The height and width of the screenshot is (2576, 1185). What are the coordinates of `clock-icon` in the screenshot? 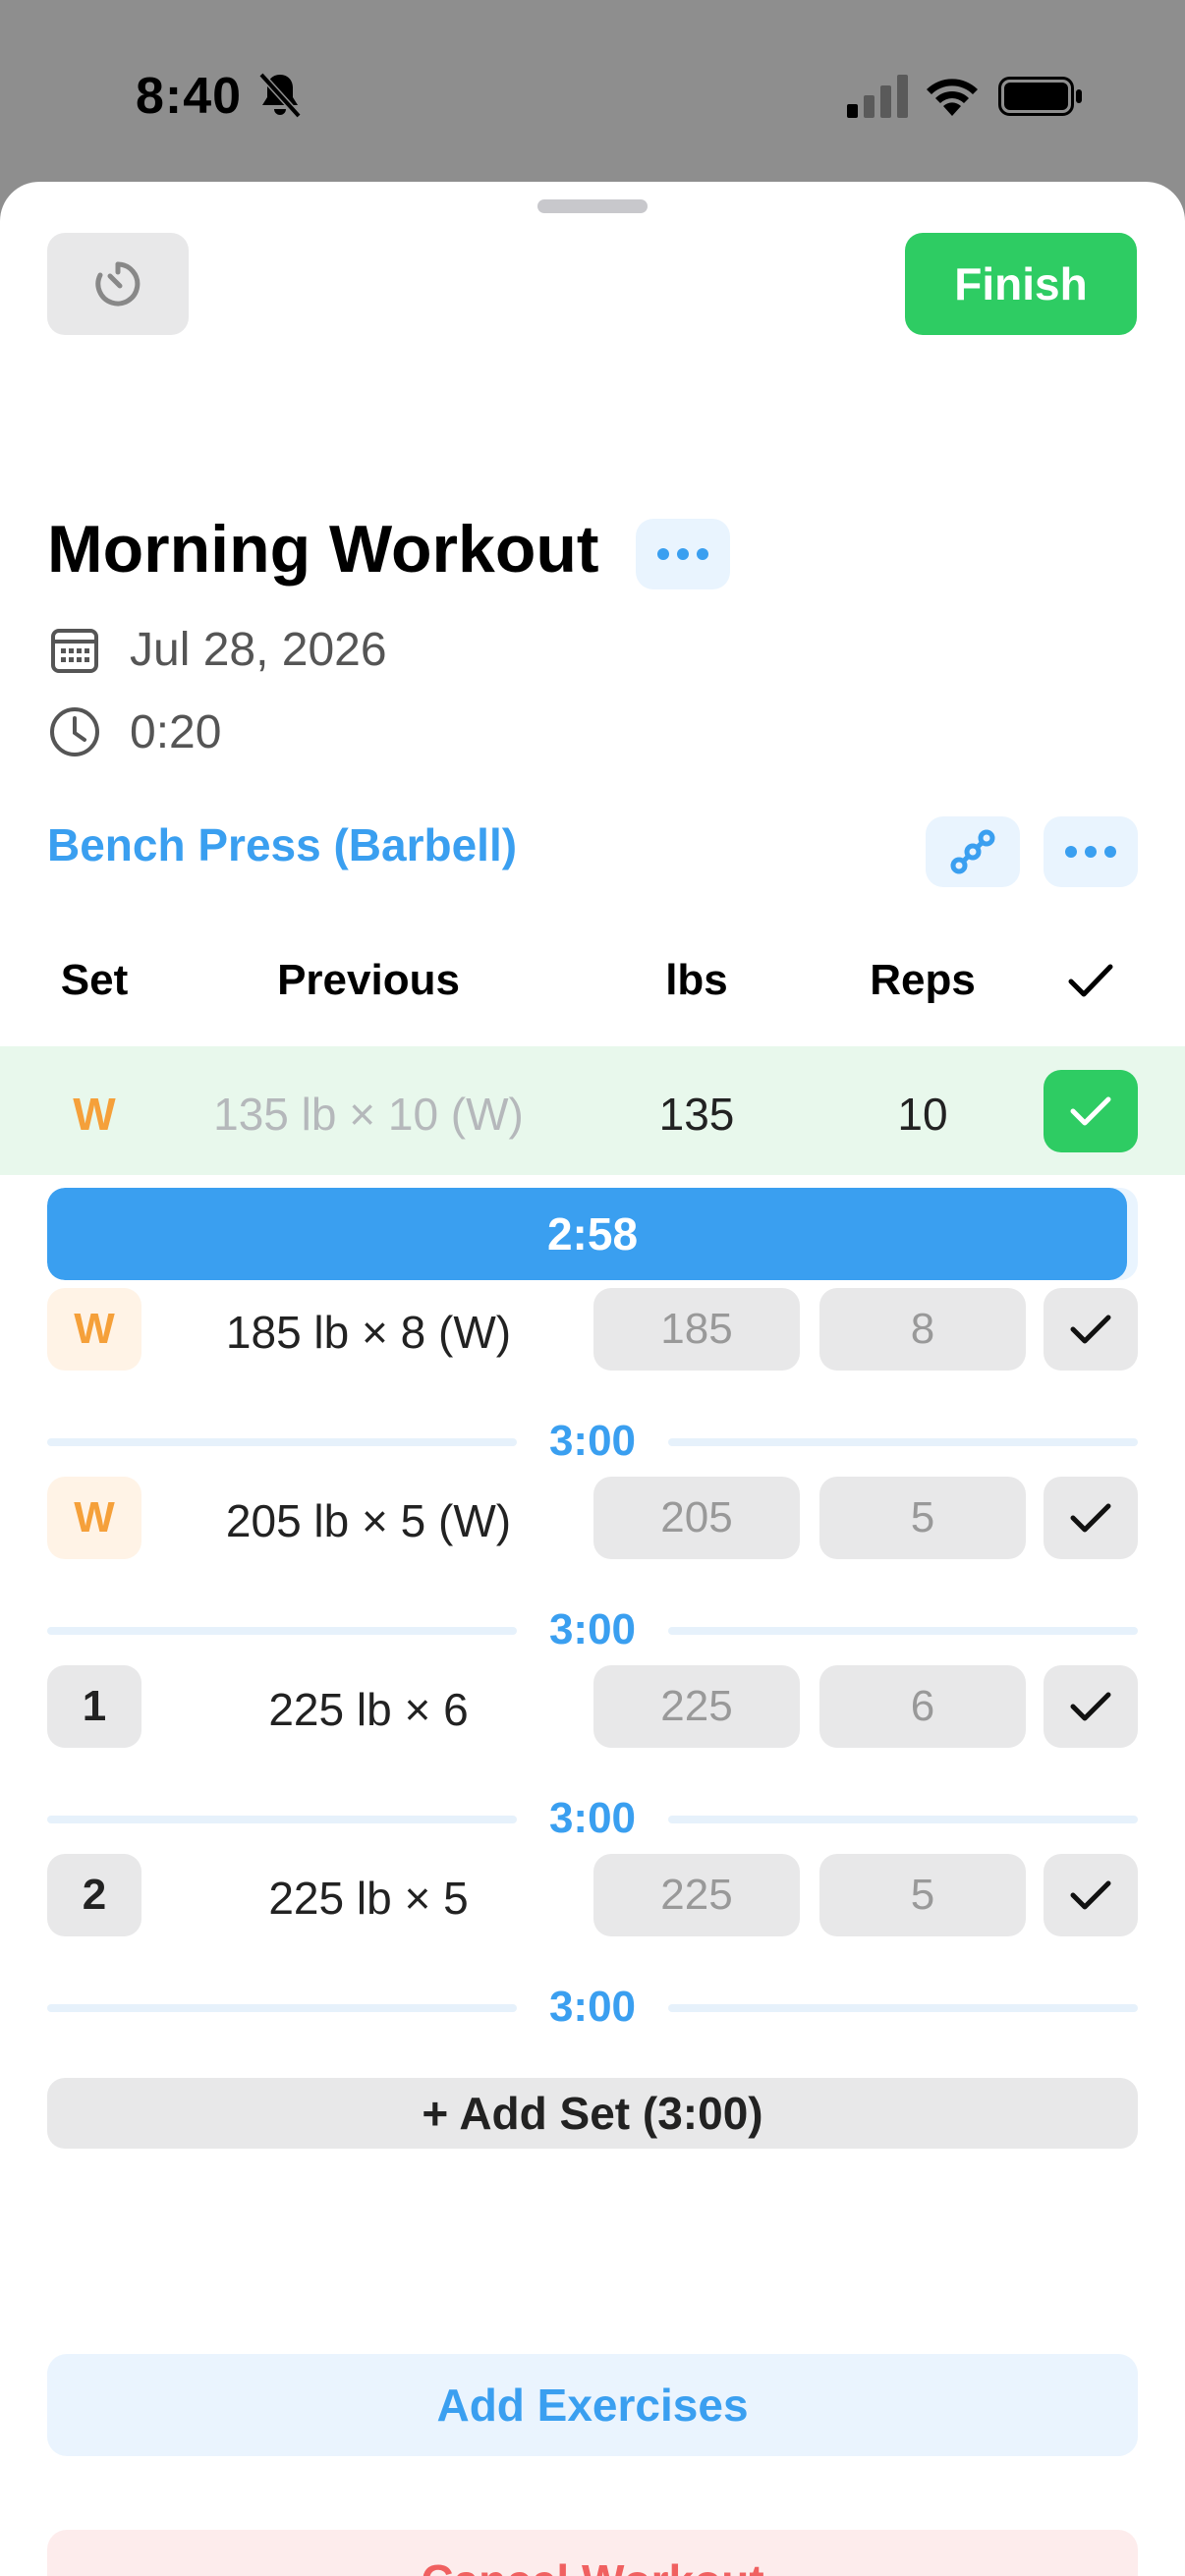 It's located at (75, 731).